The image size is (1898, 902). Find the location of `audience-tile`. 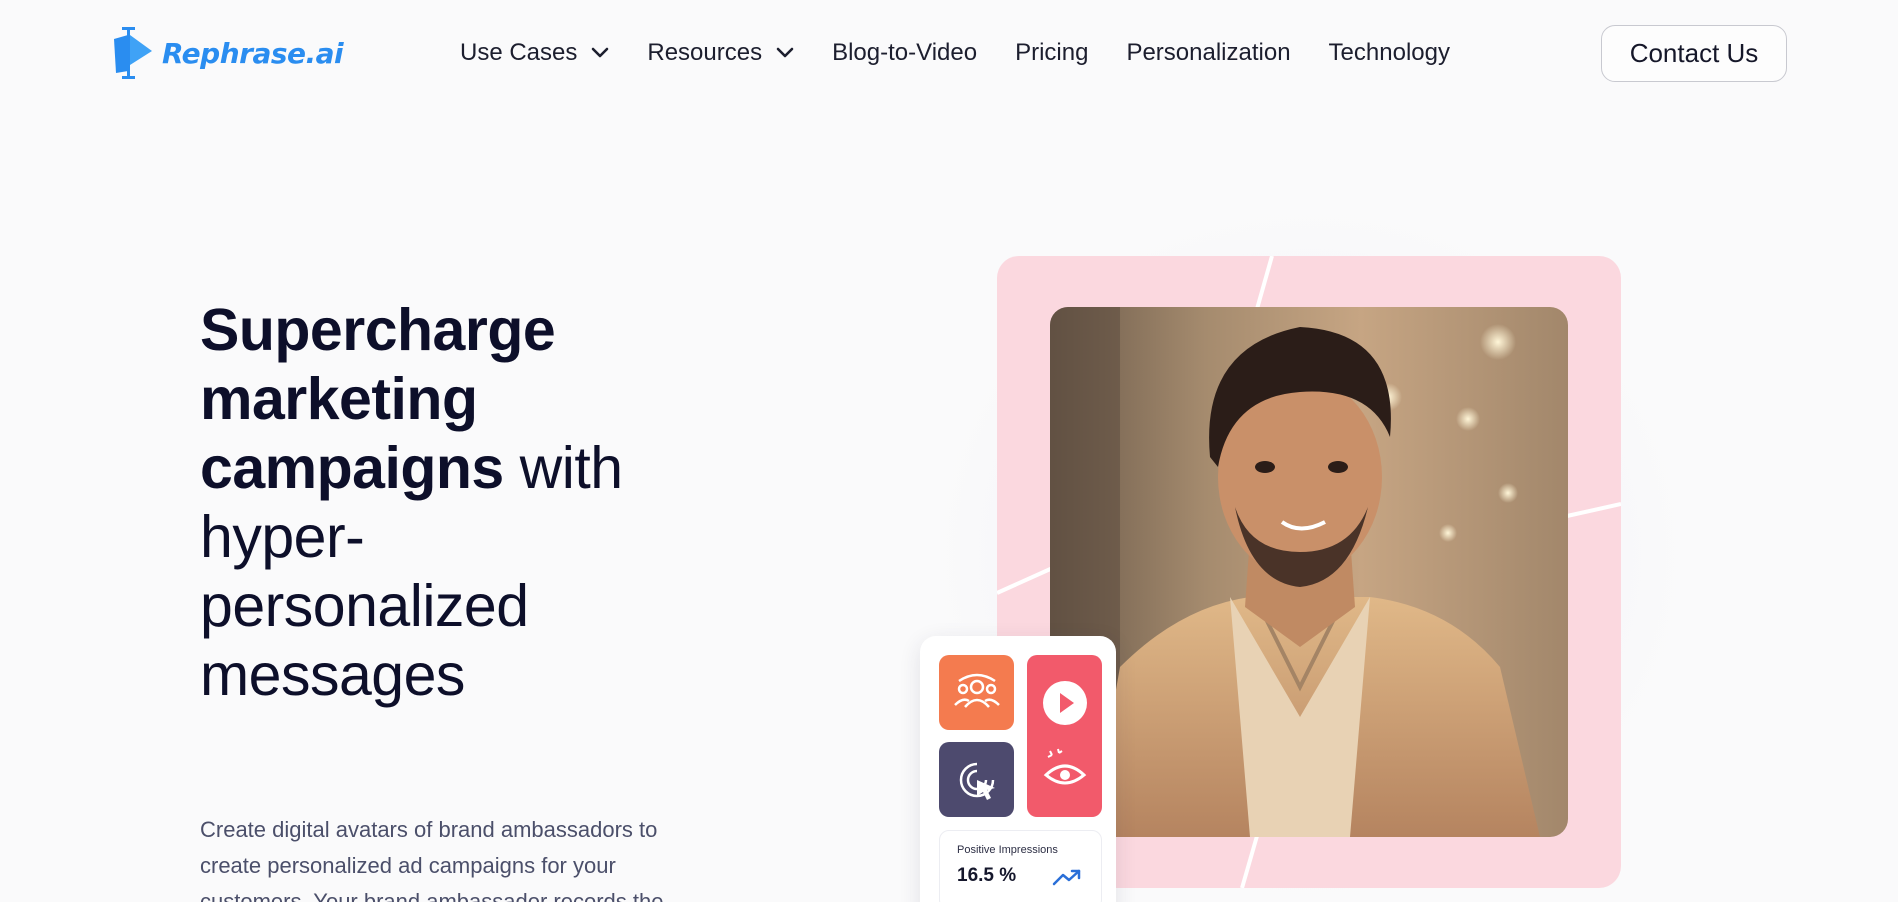

audience-tile is located at coordinates (976, 692).